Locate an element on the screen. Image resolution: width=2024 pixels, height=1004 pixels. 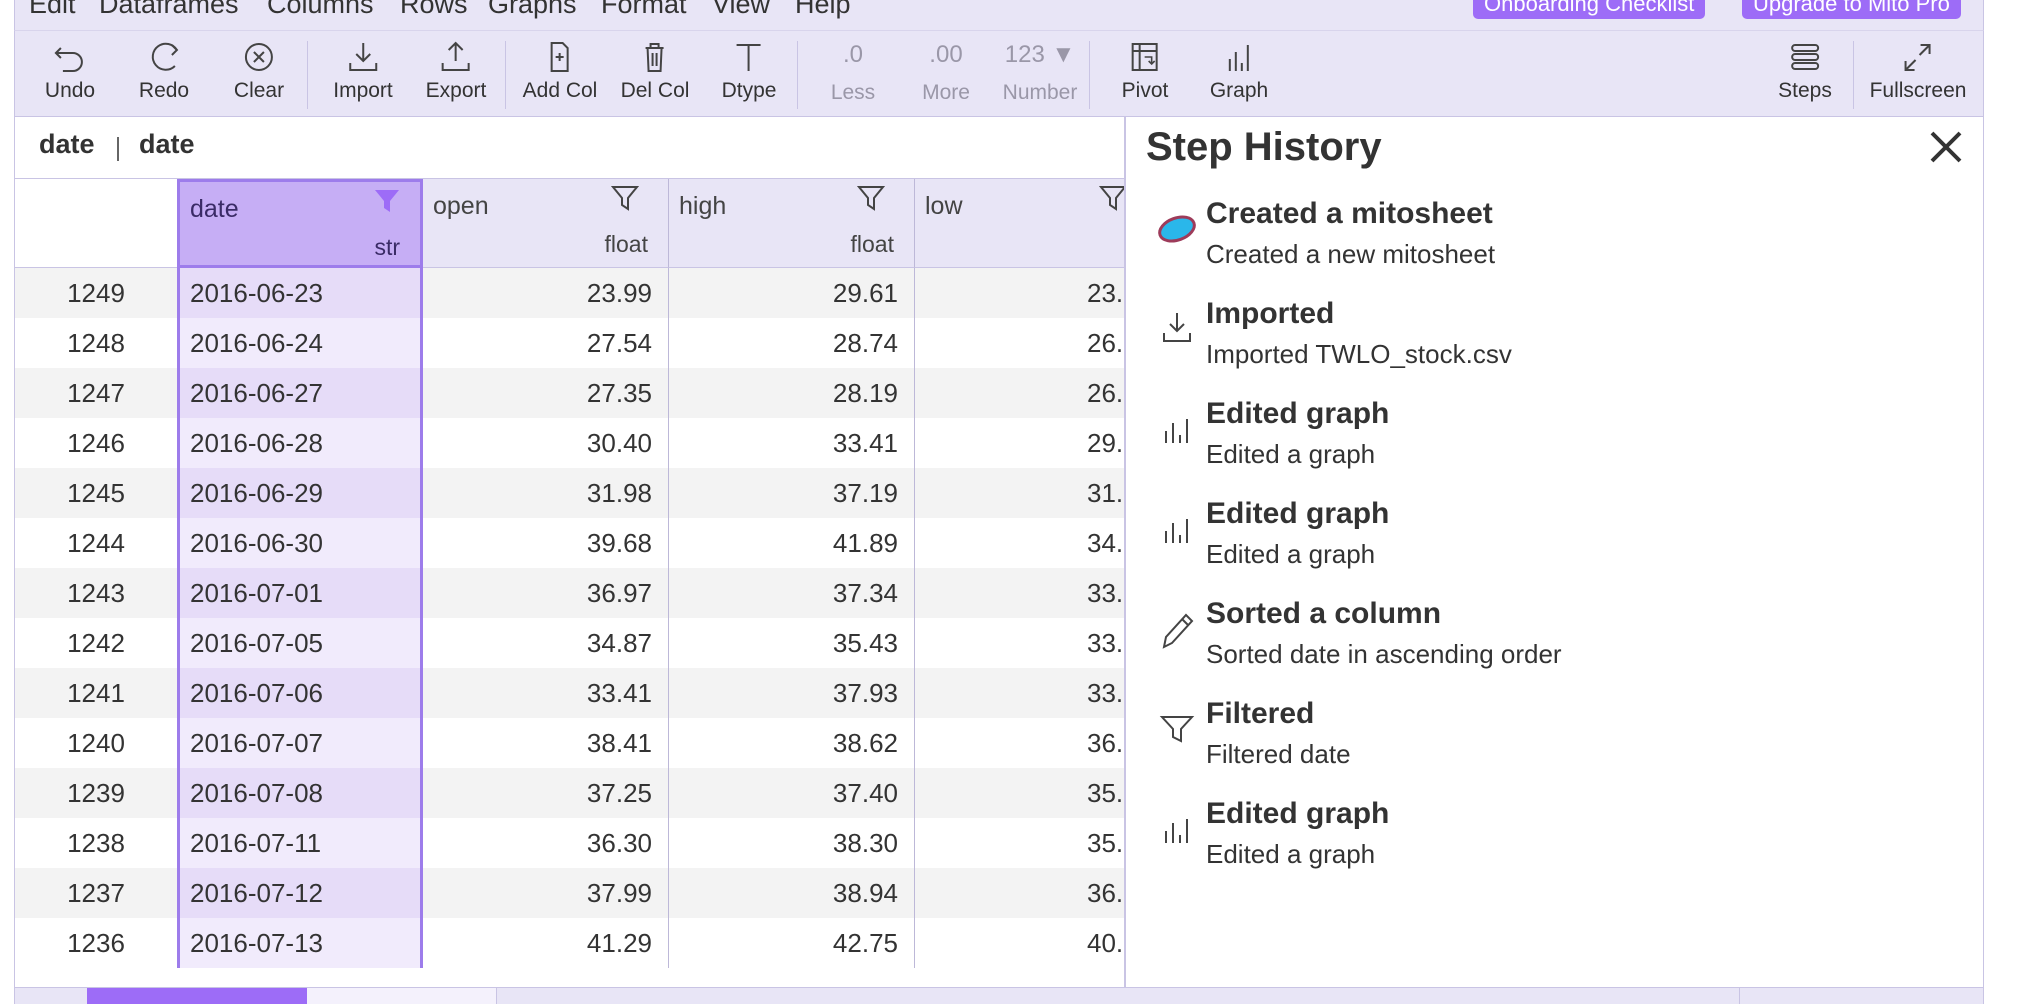
cell-date: 2016-07-12 is located at coordinates (300, 893).